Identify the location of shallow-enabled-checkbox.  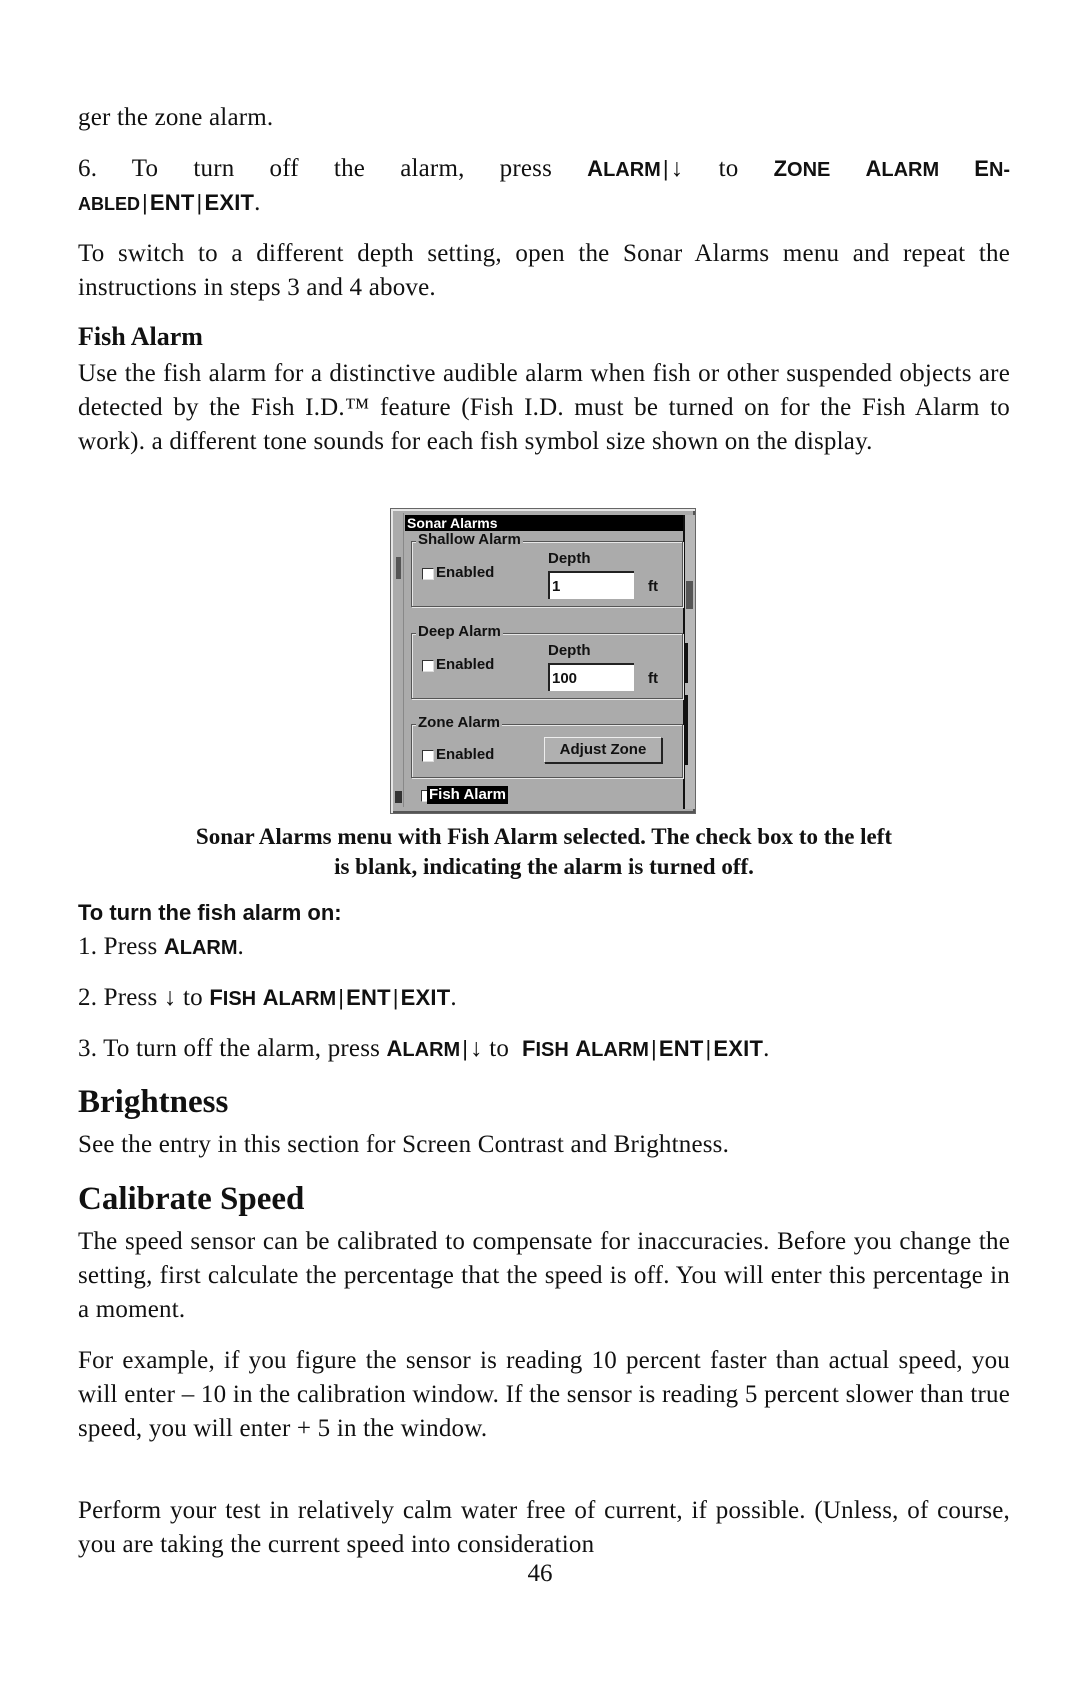
(428, 574).